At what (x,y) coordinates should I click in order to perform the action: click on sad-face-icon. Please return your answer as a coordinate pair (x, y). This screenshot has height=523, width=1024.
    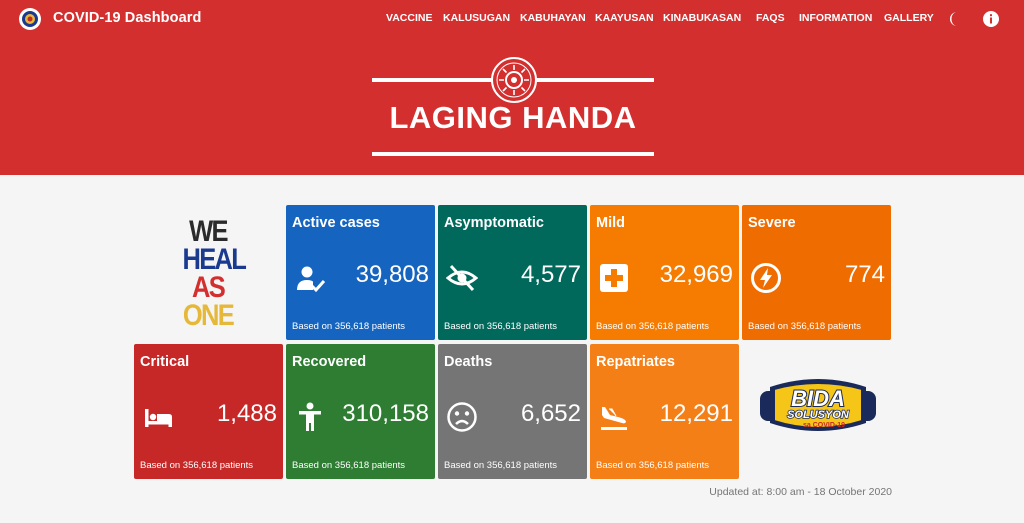
    Looking at the image, I should click on (462, 417).